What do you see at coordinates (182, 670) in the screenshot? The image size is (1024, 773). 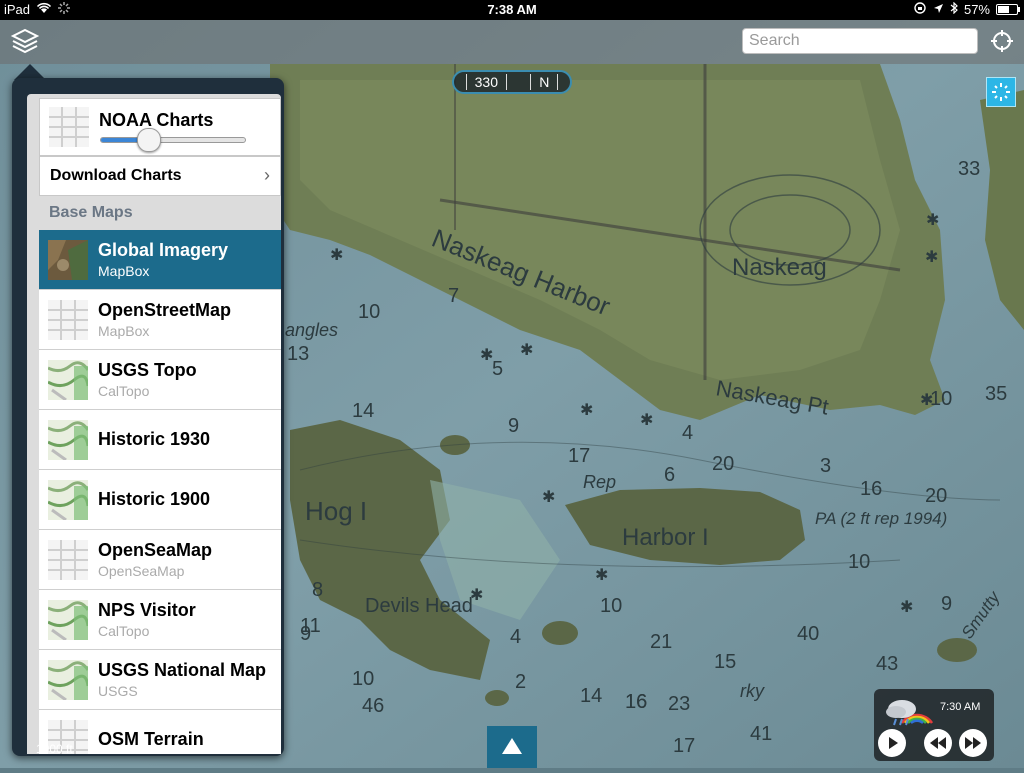 I see `basemap-title: USGS National Map` at bounding box center [182, 670].